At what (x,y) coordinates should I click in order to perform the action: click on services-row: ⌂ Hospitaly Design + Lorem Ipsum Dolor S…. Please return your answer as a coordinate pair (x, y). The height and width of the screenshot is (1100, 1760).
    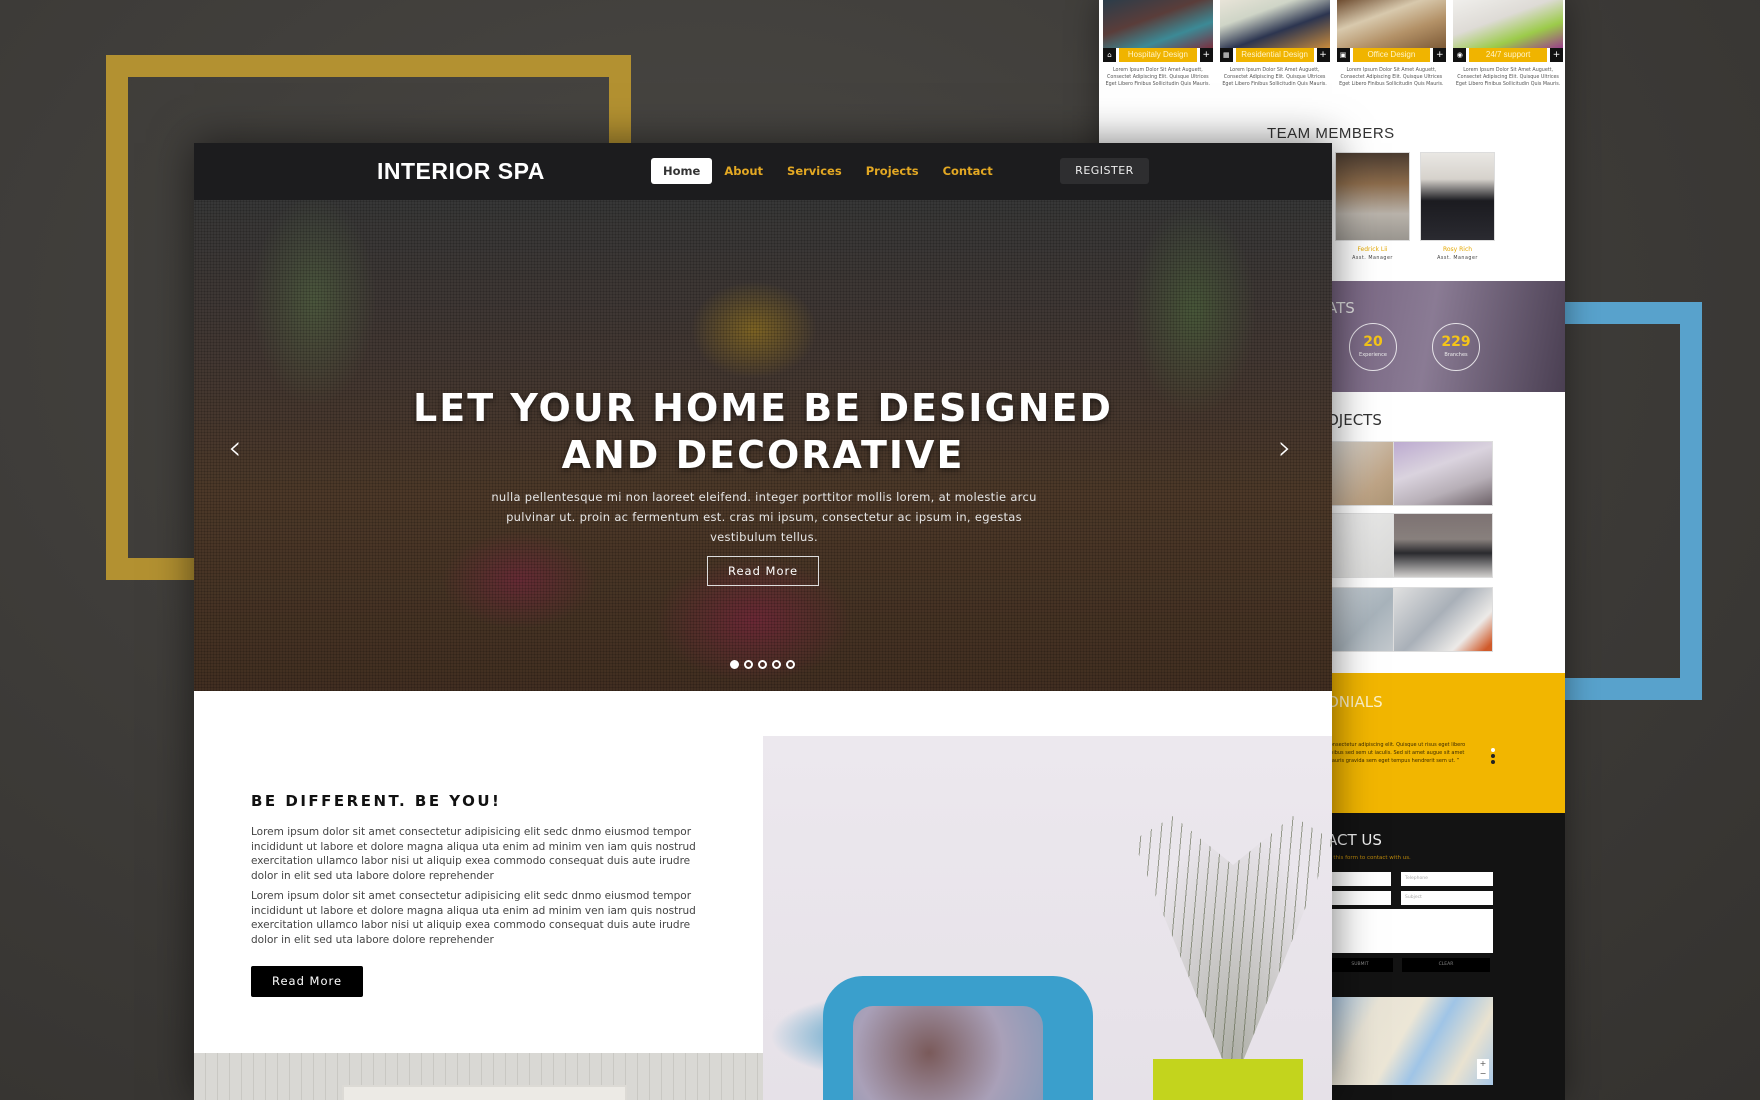
    Looking at the image, I should click on (1333, 50).